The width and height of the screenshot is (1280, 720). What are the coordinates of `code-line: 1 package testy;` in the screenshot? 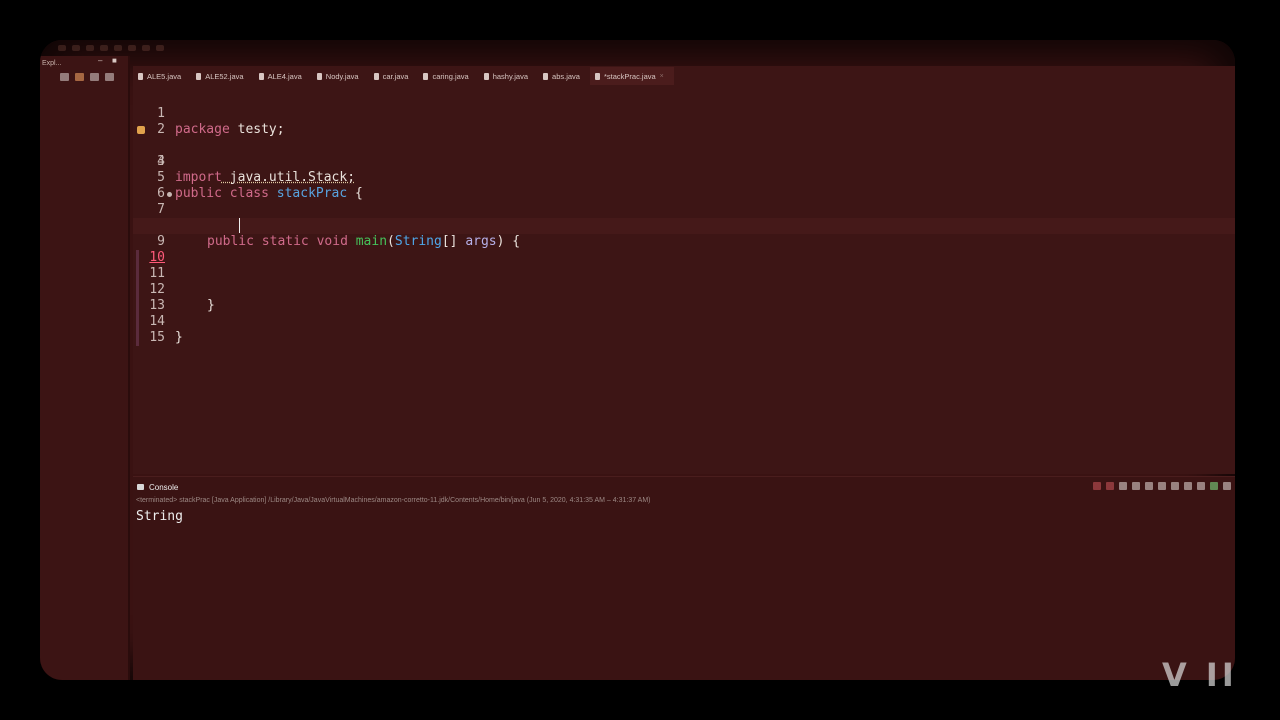 It's located at (684, 113).